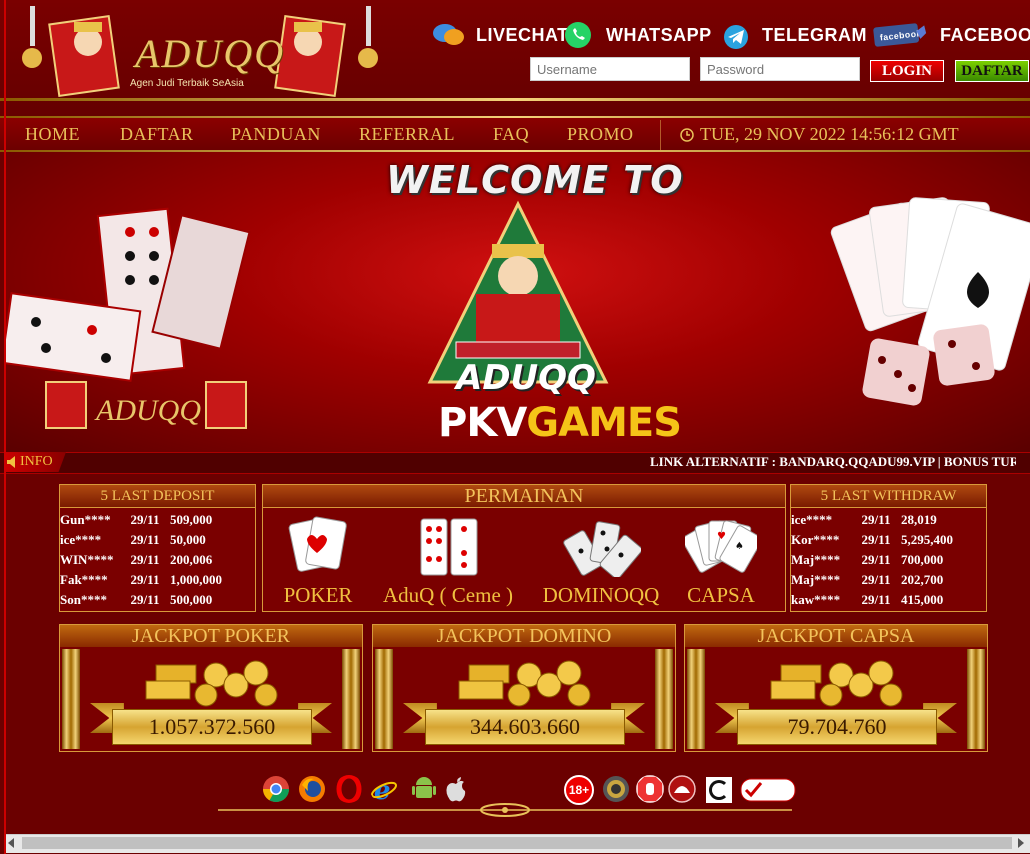  What do you see at coordinates (318, 561) in the screenshot?
I see `game-poker: POKER` at bounding box center [318, 561].